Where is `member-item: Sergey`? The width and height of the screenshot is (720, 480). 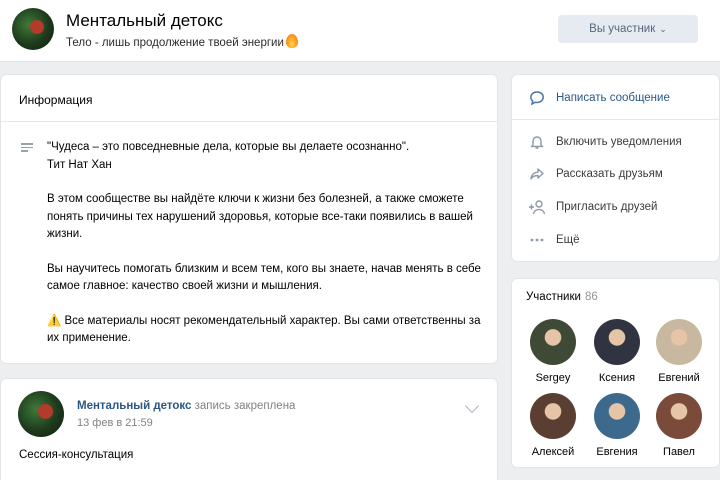 member-item: Sergey is located at coordinates (553, 351).